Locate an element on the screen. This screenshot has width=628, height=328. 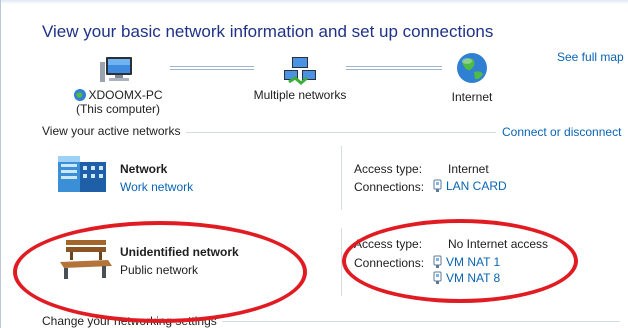
network-globe-overlay-icon is located at coordinates (80, 95).